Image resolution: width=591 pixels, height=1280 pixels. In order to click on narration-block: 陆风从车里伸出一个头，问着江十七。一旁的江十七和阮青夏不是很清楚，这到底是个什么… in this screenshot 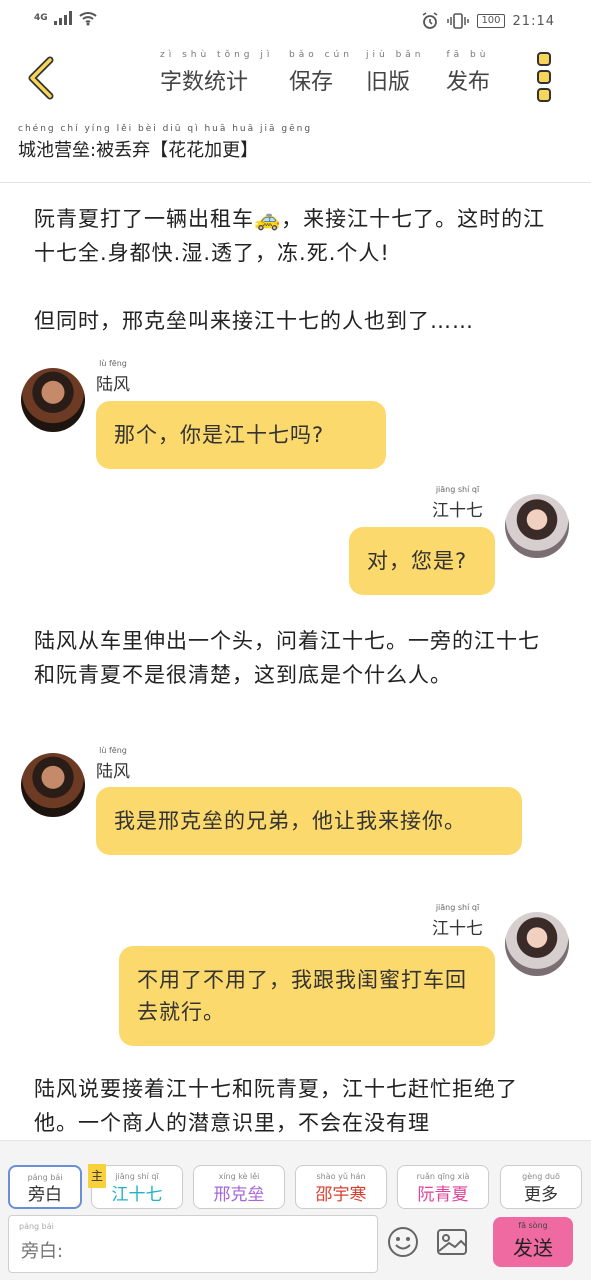, I will do `click(296, 658)`.